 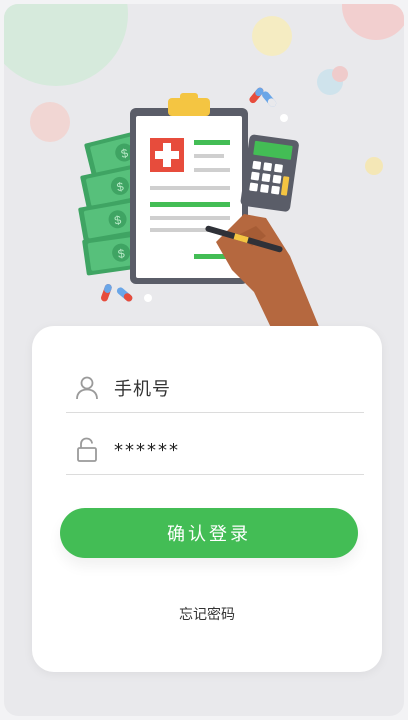 What do you see at coordinates (272, 36) in the screenshot?
I see `decor-circle-yellow` at bounding box center [272, 36].